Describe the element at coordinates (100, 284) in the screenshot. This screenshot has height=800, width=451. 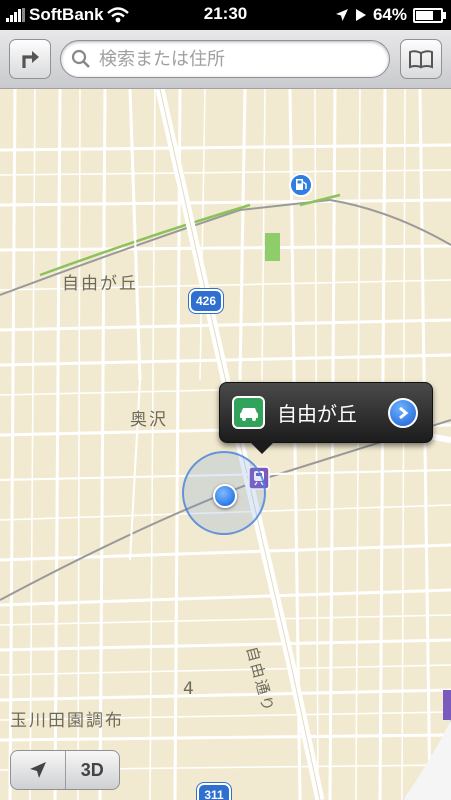
I see `map-label-jiyugaoka: 自由が丘` at that location.